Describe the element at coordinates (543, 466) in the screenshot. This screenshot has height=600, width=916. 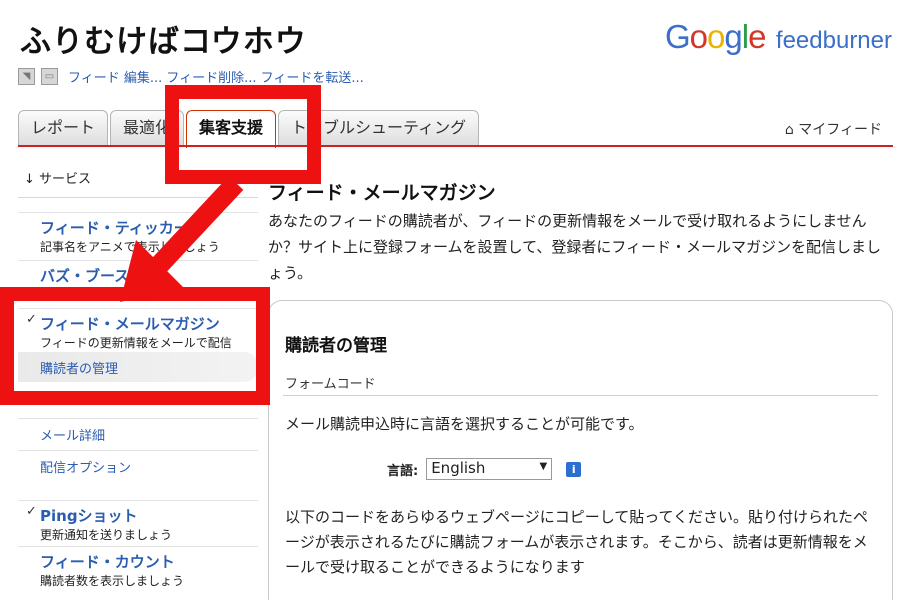
I see `chevron-down-icon: ▼` at that location.